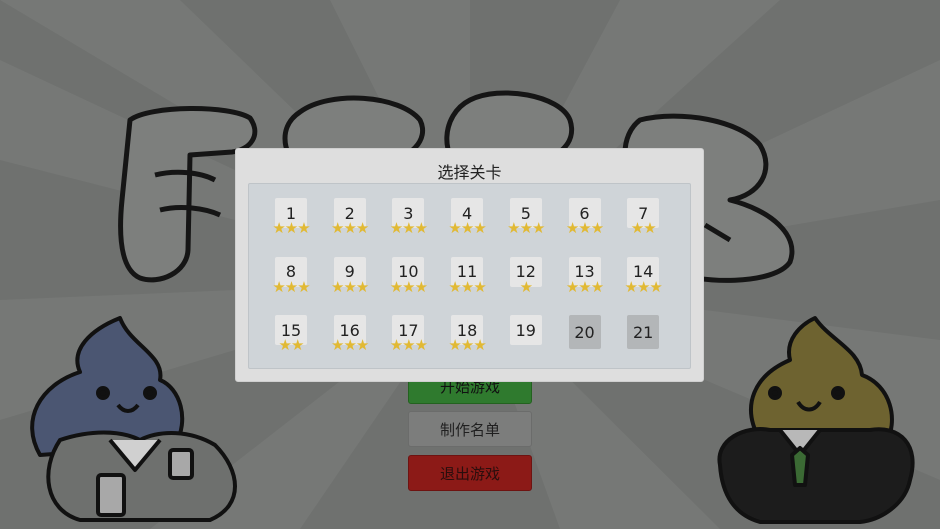 The height and width of the screenshot is (529, 940). I want to click on level-button-12: 12 ★, so click(526, 284).